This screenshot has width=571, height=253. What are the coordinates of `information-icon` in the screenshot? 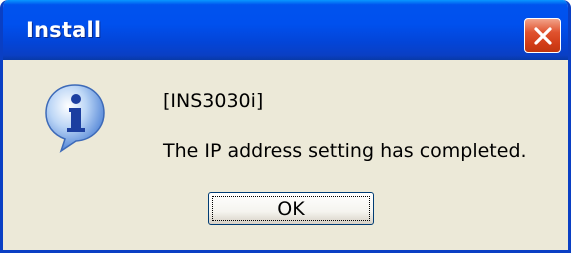 It's located at (75, 118).